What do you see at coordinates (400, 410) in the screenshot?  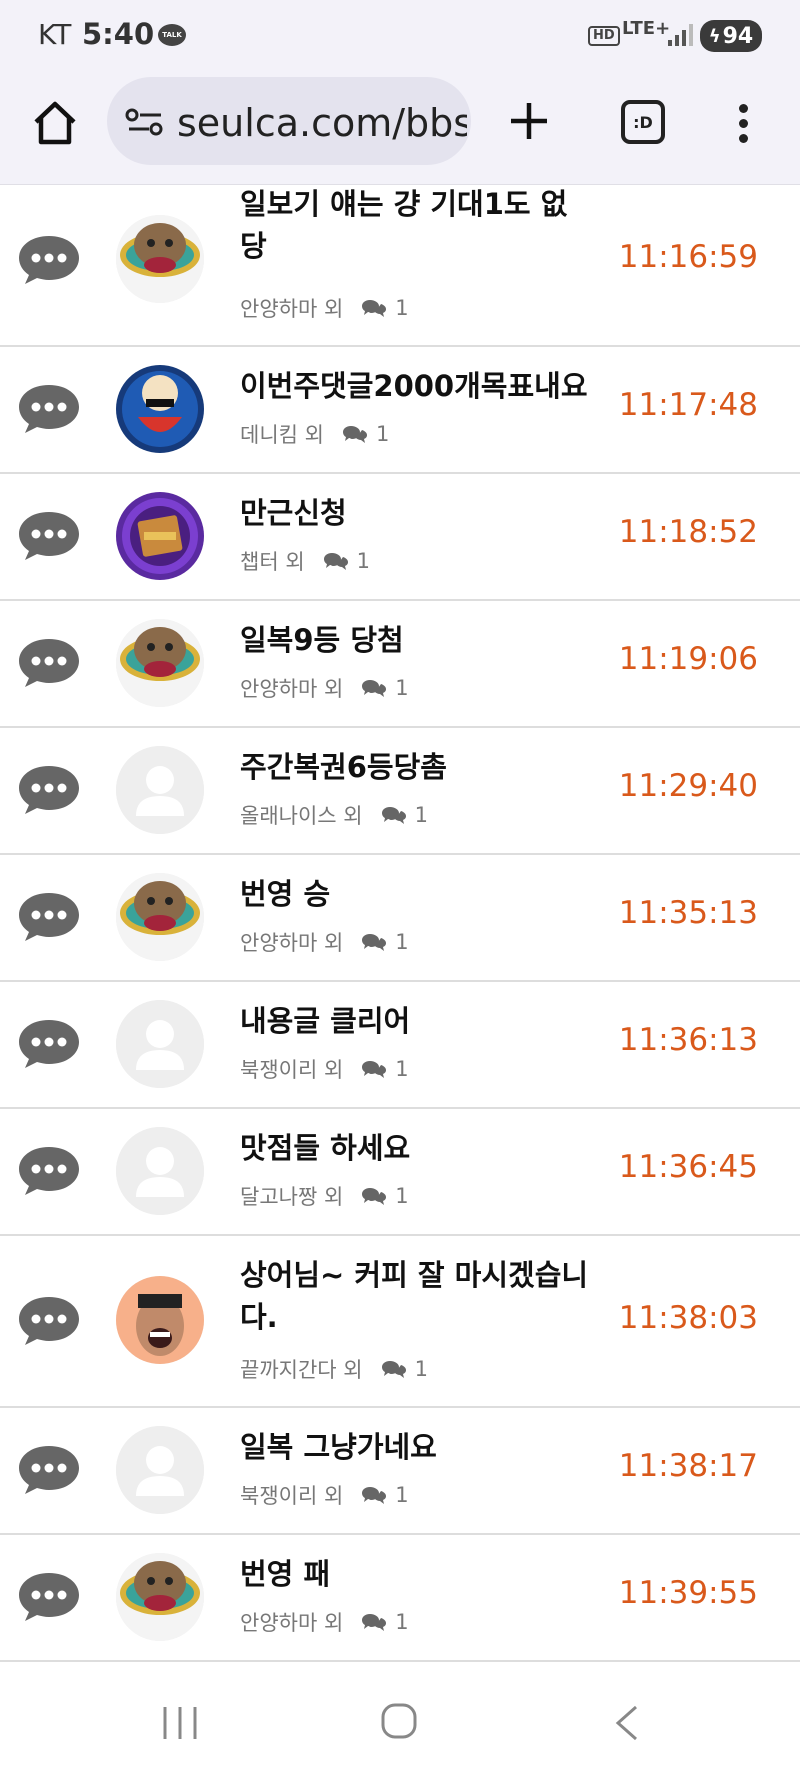 I see `thread-row: 이번주댓글2000개목표내요데니킴 외 1 11:17:48` at bounding box center [400, 410].